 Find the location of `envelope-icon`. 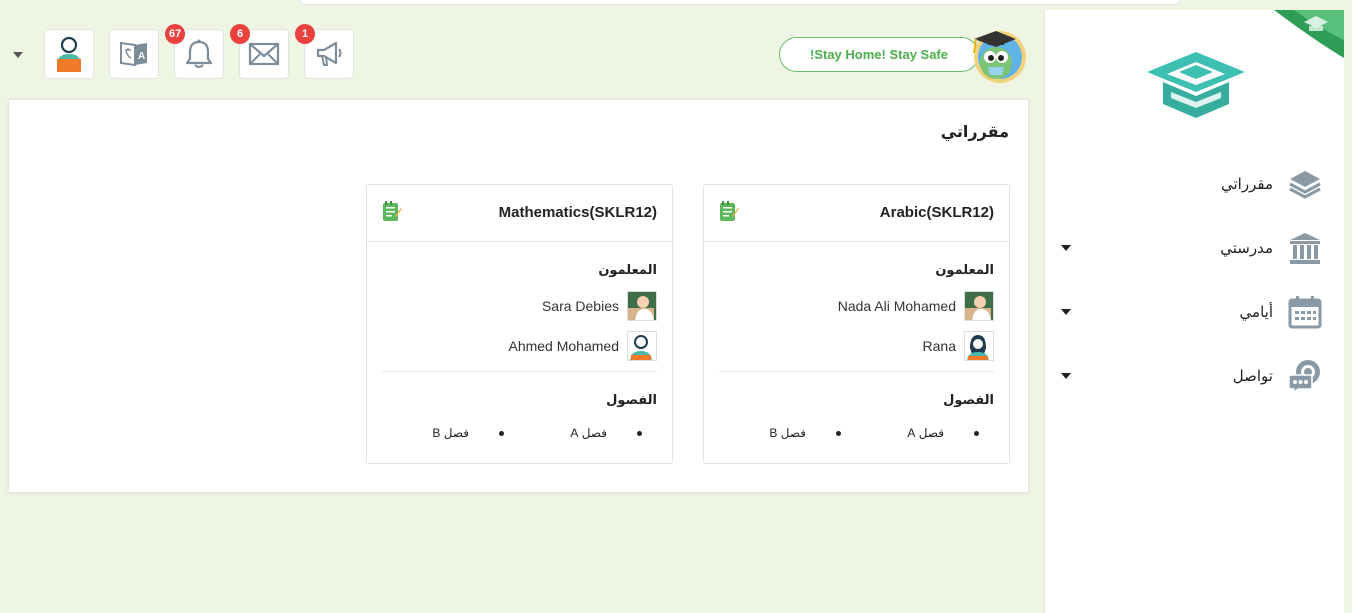

envelope-icon is located at coordinates (264, 54).